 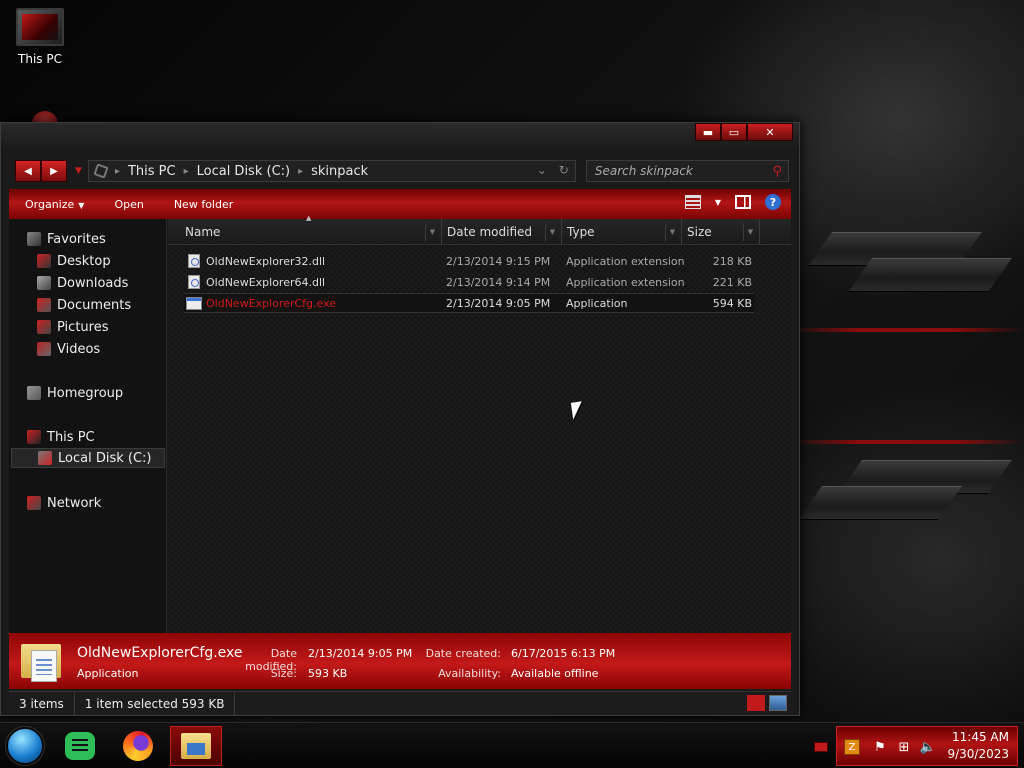 I want to click on minimize-button: ▬, so click(x=708, y=132).